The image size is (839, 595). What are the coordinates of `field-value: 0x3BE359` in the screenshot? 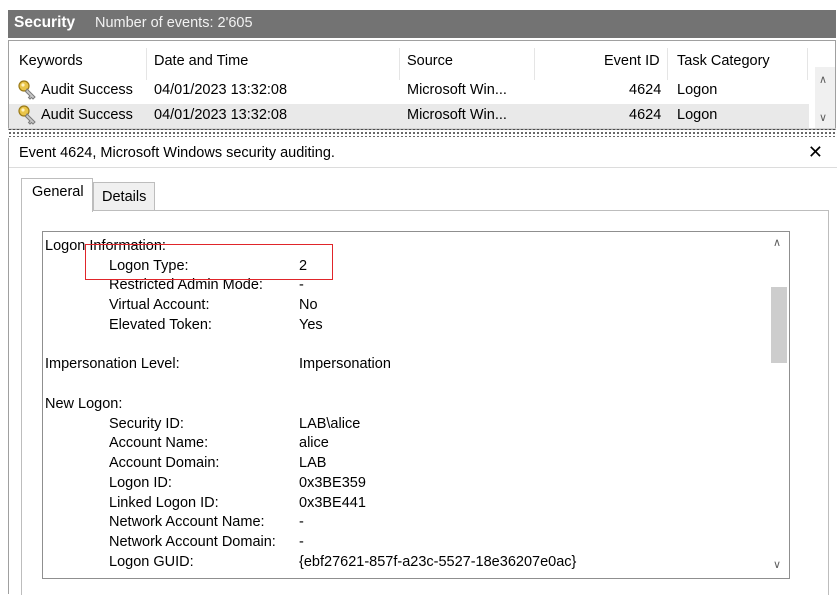 It's located at (332, 483).